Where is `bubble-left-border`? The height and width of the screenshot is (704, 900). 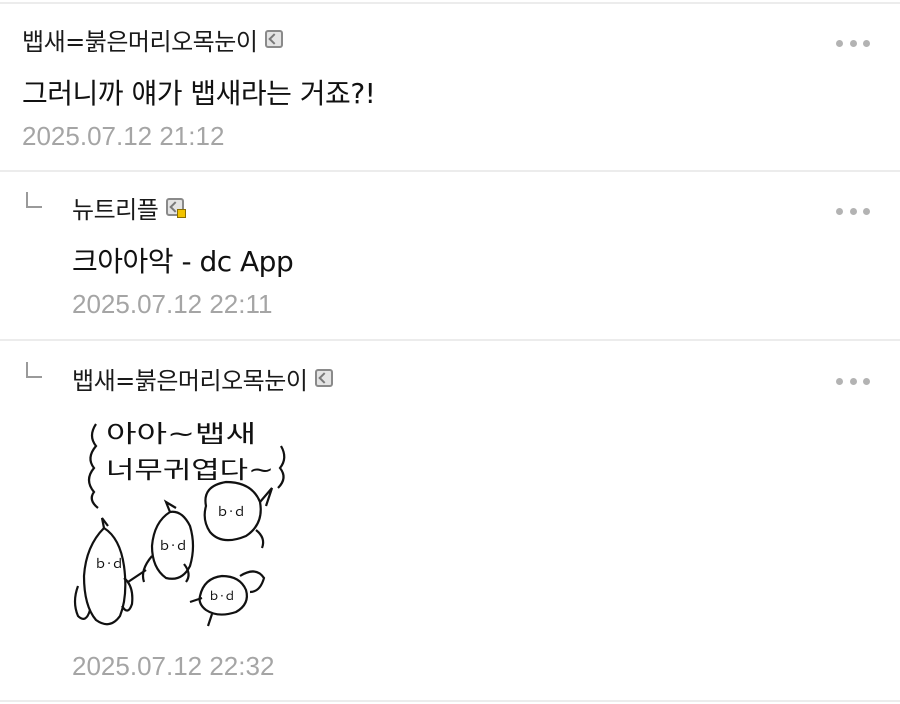 bubble-left-border is located at coordinates (93, 466).